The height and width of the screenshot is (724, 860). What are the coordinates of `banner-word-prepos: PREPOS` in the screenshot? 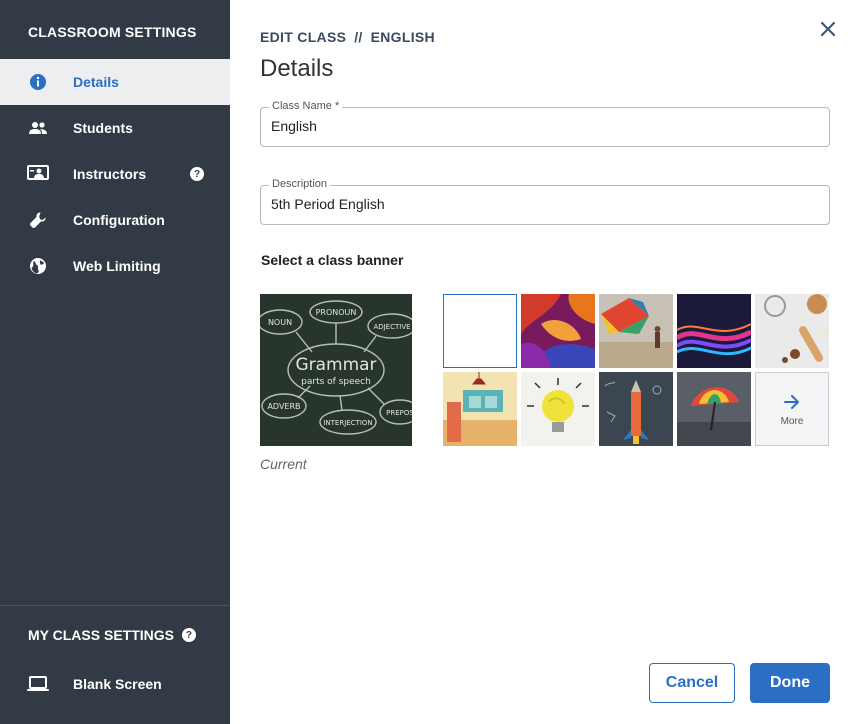 It's located at (399, 413).